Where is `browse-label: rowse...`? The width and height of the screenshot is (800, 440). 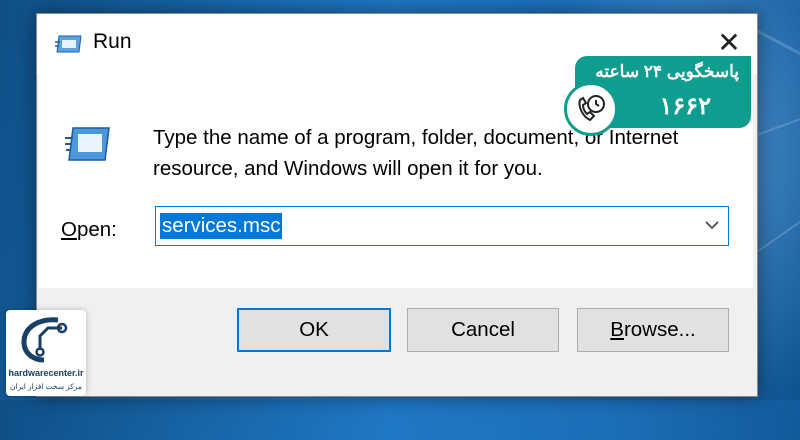 browse-label: rowse... is located at coordinates (659, 329).